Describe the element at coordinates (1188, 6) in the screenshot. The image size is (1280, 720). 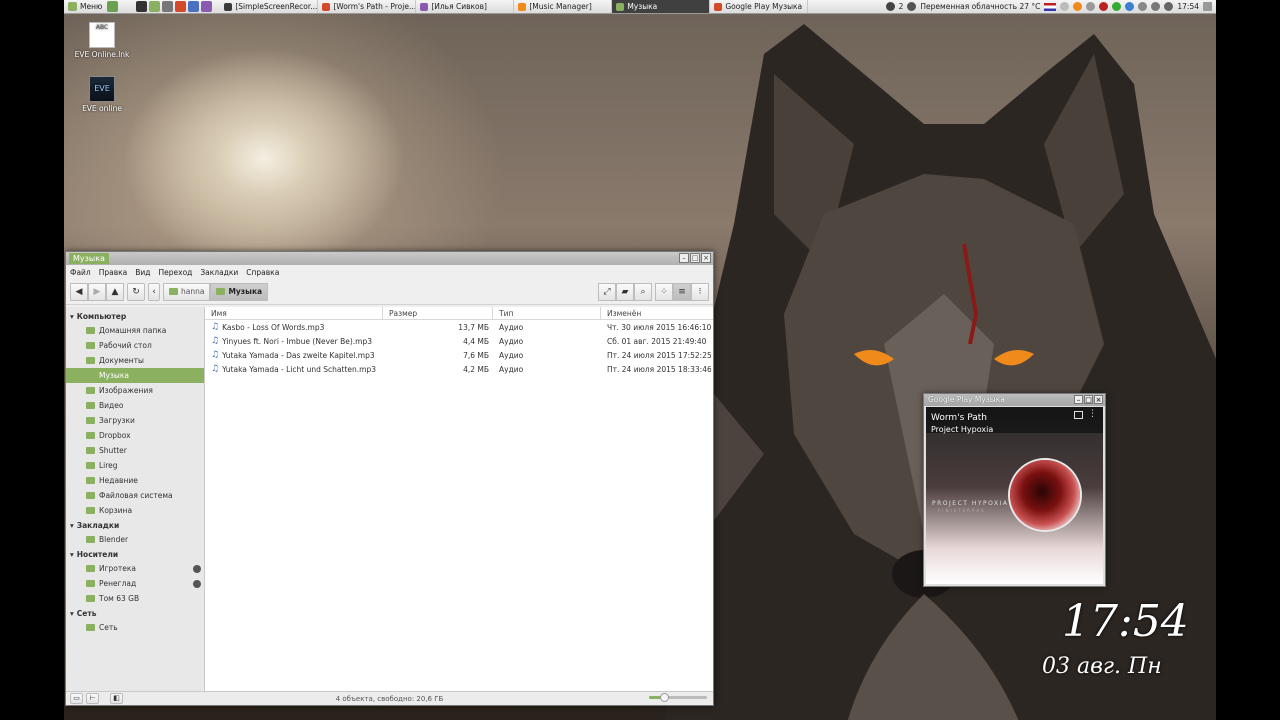
I see `panel-clock: 17:54` at that location.